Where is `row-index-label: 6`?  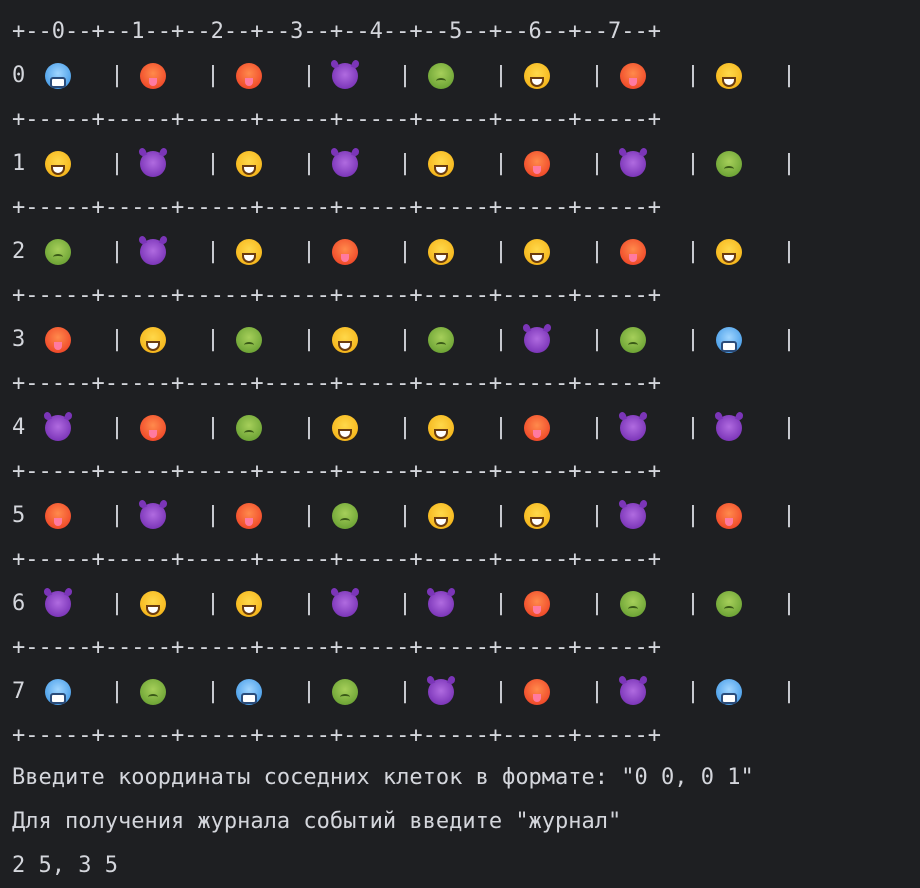
row-index-label: 6 is located at coordinates (19, 603).